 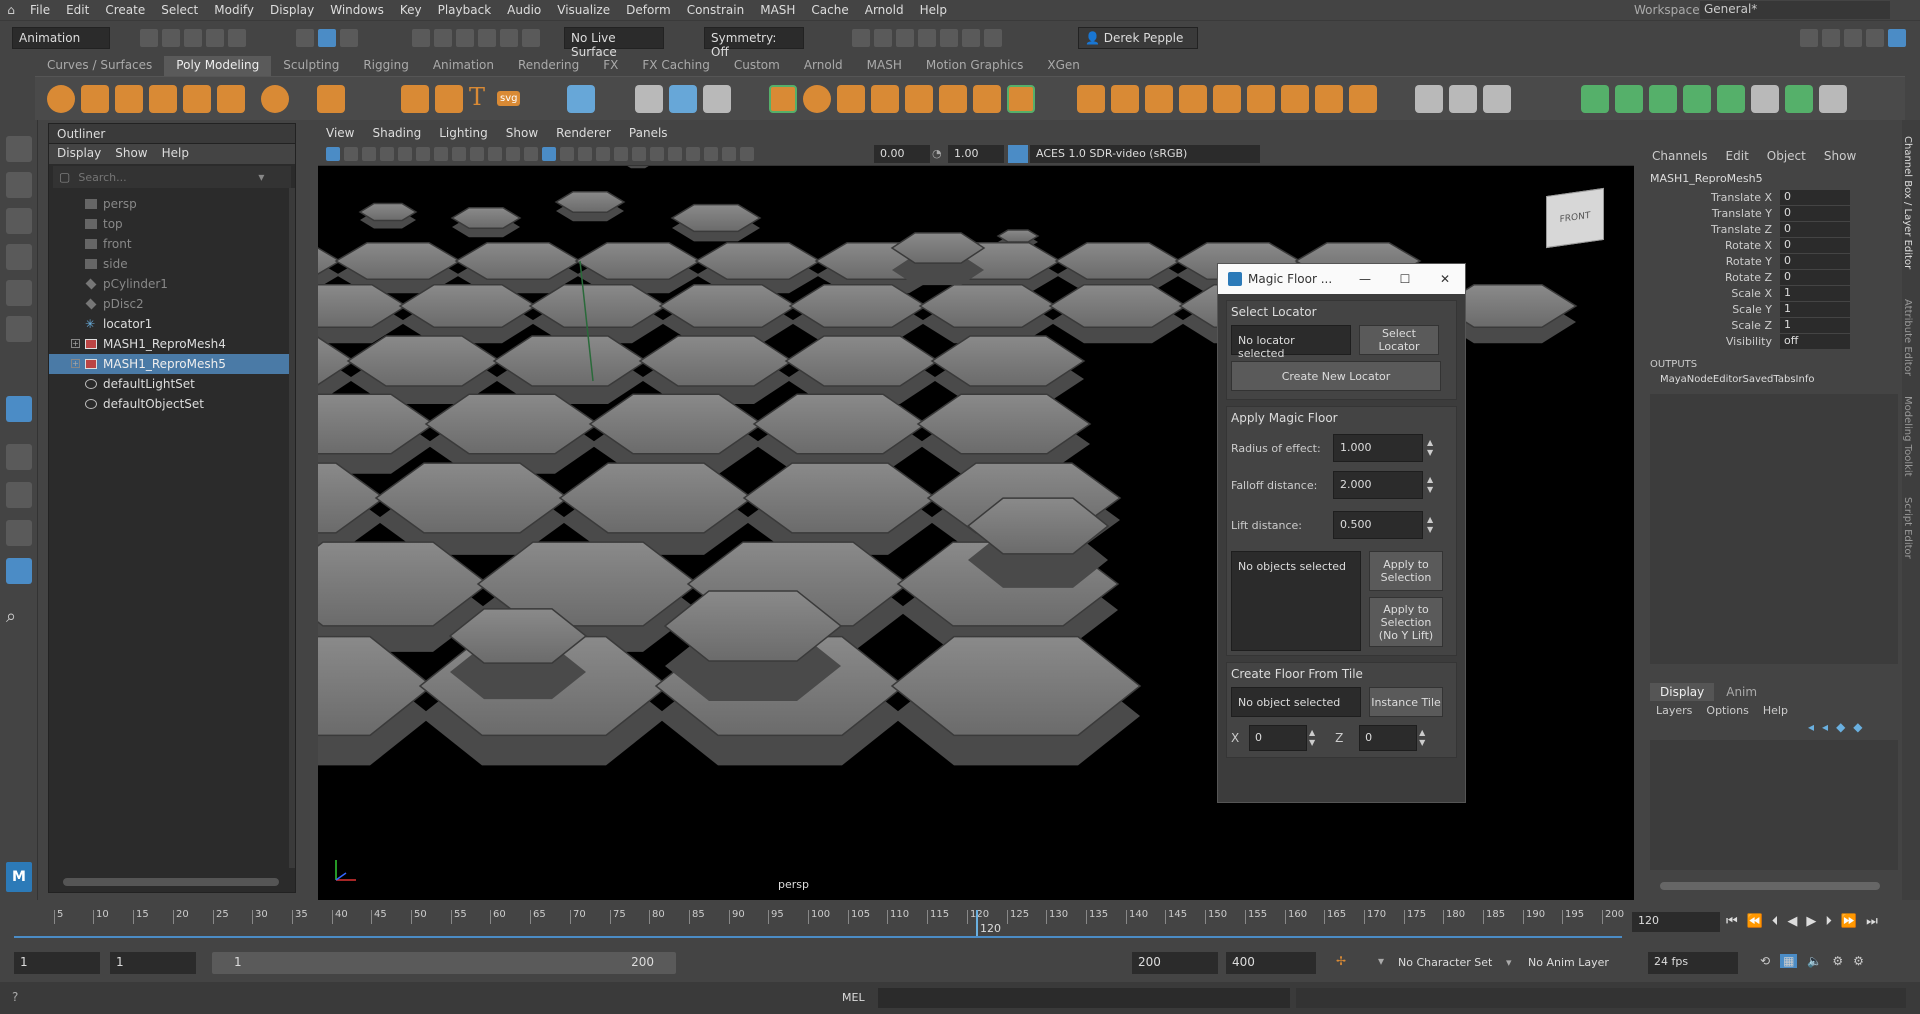 What do you see at coordinates (172, 264) in the screenshot?
I see `outliner-item-side: side` at bounding box center [172, 264].